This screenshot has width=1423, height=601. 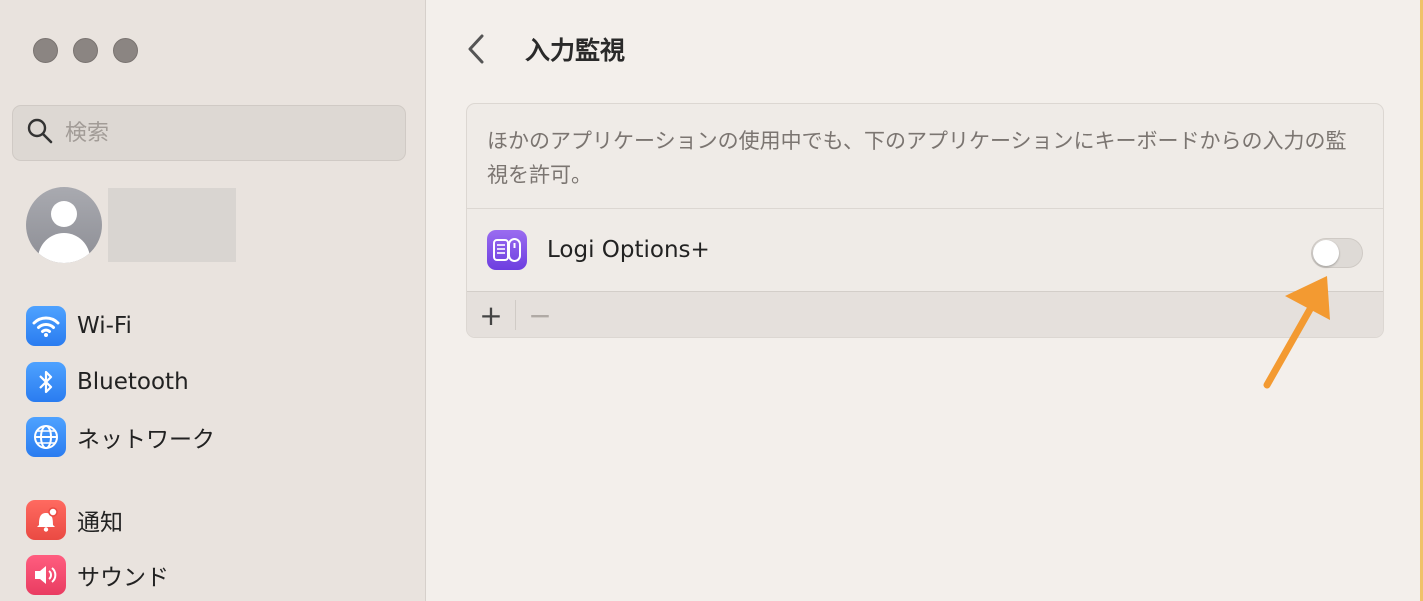 I want to click on list-toolbar: + −, so click(x=925, y=314).